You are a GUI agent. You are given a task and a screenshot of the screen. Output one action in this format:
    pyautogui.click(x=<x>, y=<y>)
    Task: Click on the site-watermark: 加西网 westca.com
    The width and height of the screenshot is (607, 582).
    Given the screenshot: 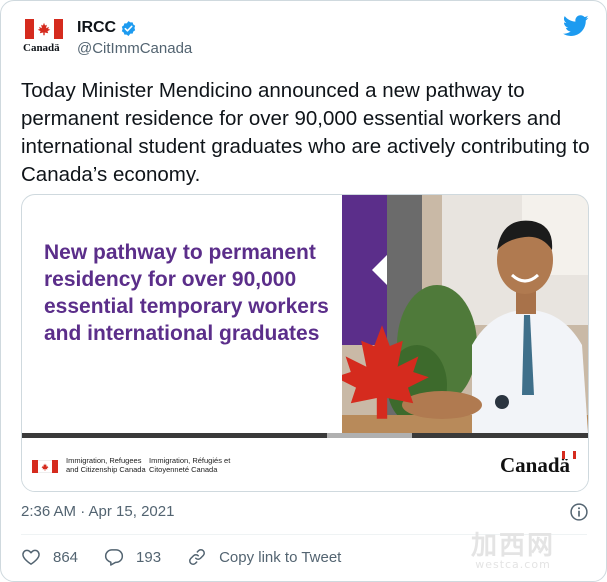 What is the action you would take?
    pyautogui.click(x=513, y=548)
    